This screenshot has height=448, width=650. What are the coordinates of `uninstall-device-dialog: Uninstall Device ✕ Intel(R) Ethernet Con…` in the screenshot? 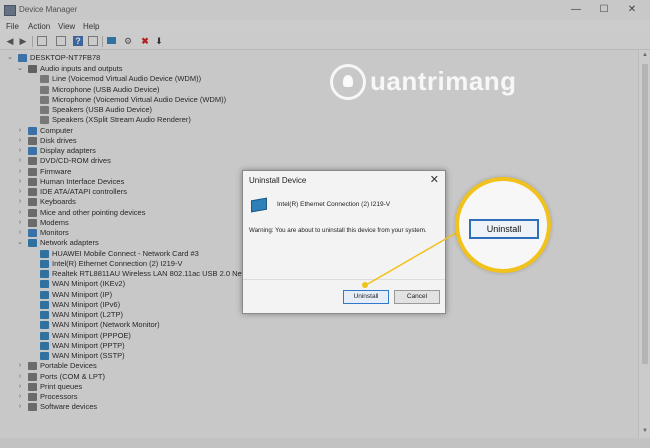 It's located at (344, 242).